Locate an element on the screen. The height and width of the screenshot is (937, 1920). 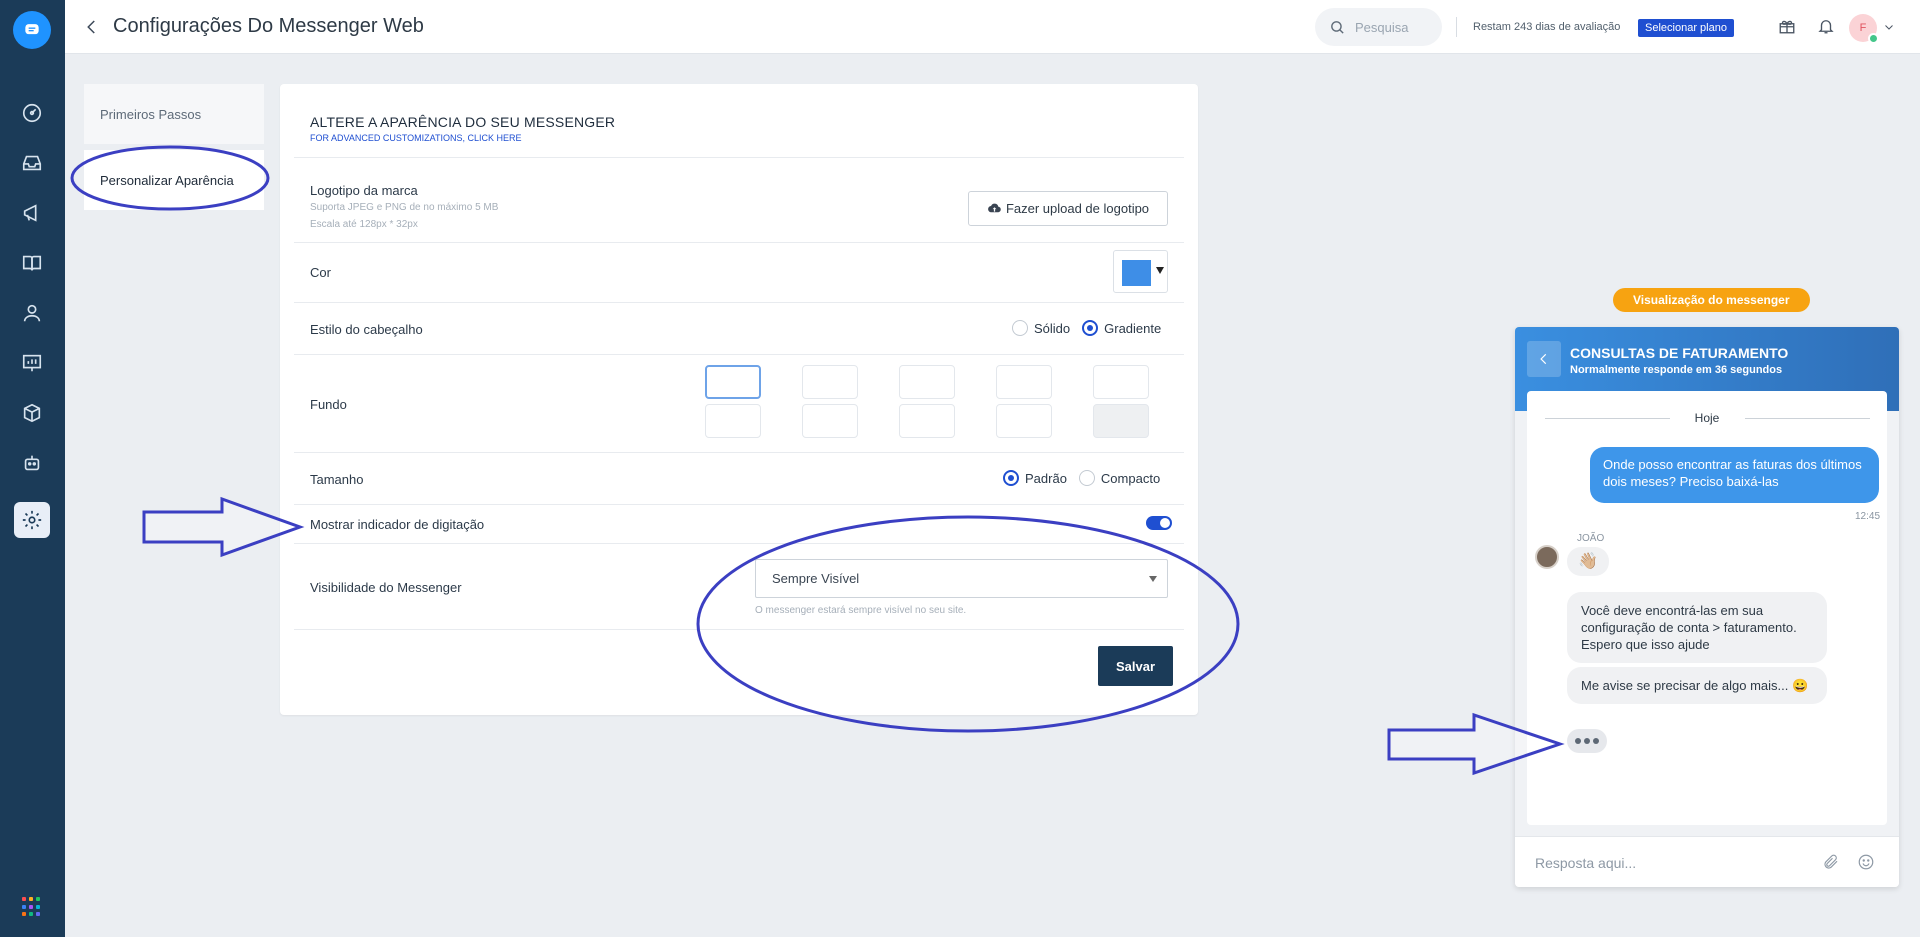
radio-standard: Padrão is located at coordinates (1035, 478).